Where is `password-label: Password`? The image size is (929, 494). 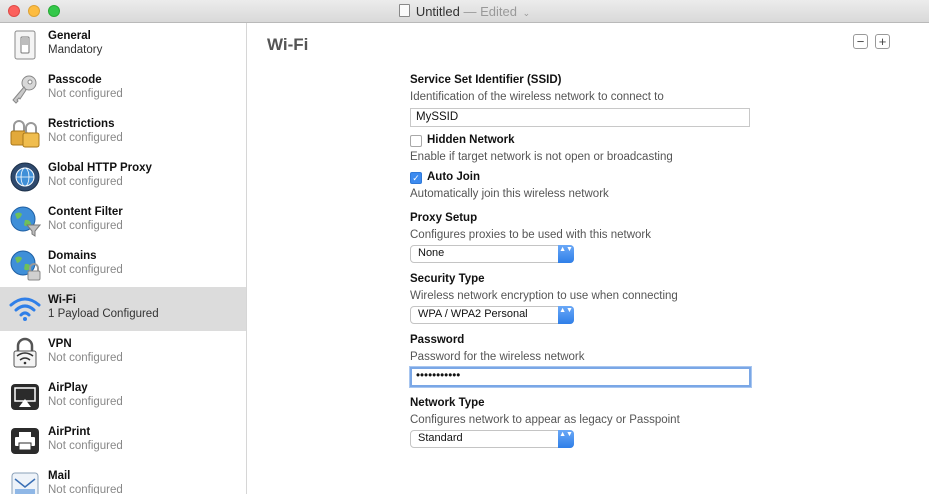
password-label: Password is located at coordinates (437, 340).